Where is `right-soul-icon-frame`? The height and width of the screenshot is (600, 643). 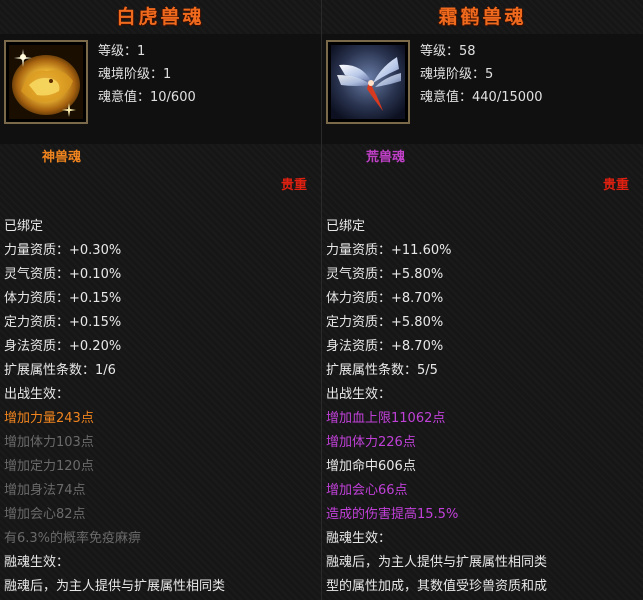
right-soul-icon-frame is located at coordinates (368, 82).